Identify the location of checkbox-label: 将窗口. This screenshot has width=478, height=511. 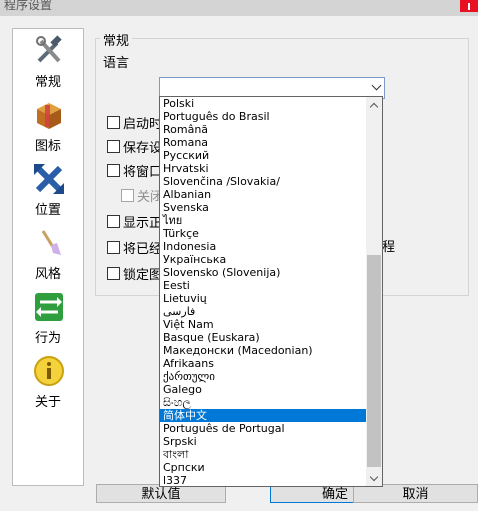
(143, 172).